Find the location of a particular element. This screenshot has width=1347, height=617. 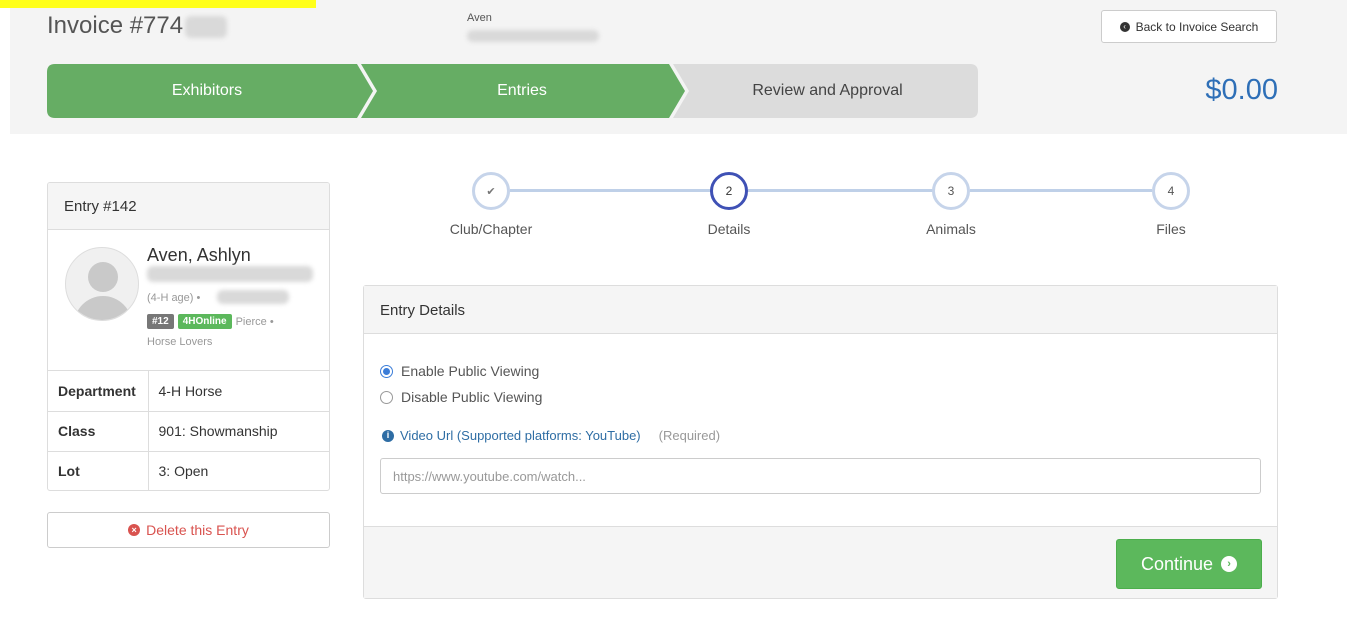

wizard-step-details: 2 is located at coordinates (729, 191).